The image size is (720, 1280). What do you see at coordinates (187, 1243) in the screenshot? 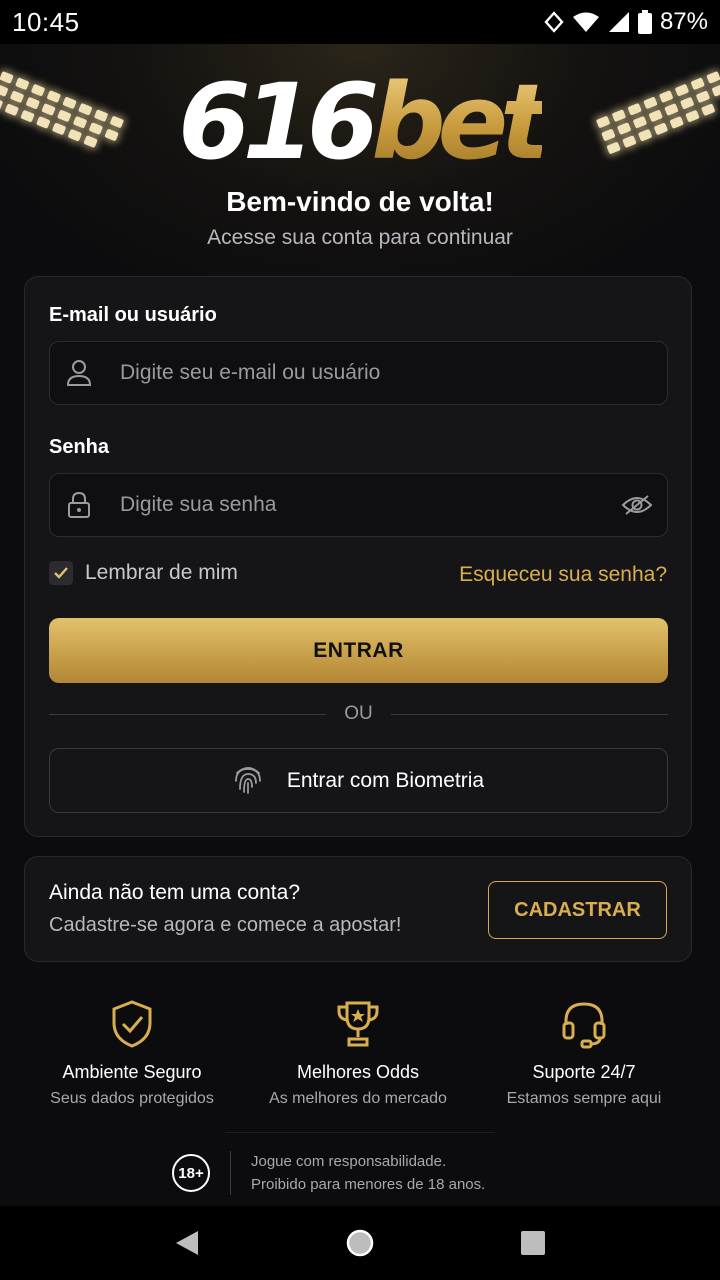
I see `back-icon` at bounding box center [187, 1243].